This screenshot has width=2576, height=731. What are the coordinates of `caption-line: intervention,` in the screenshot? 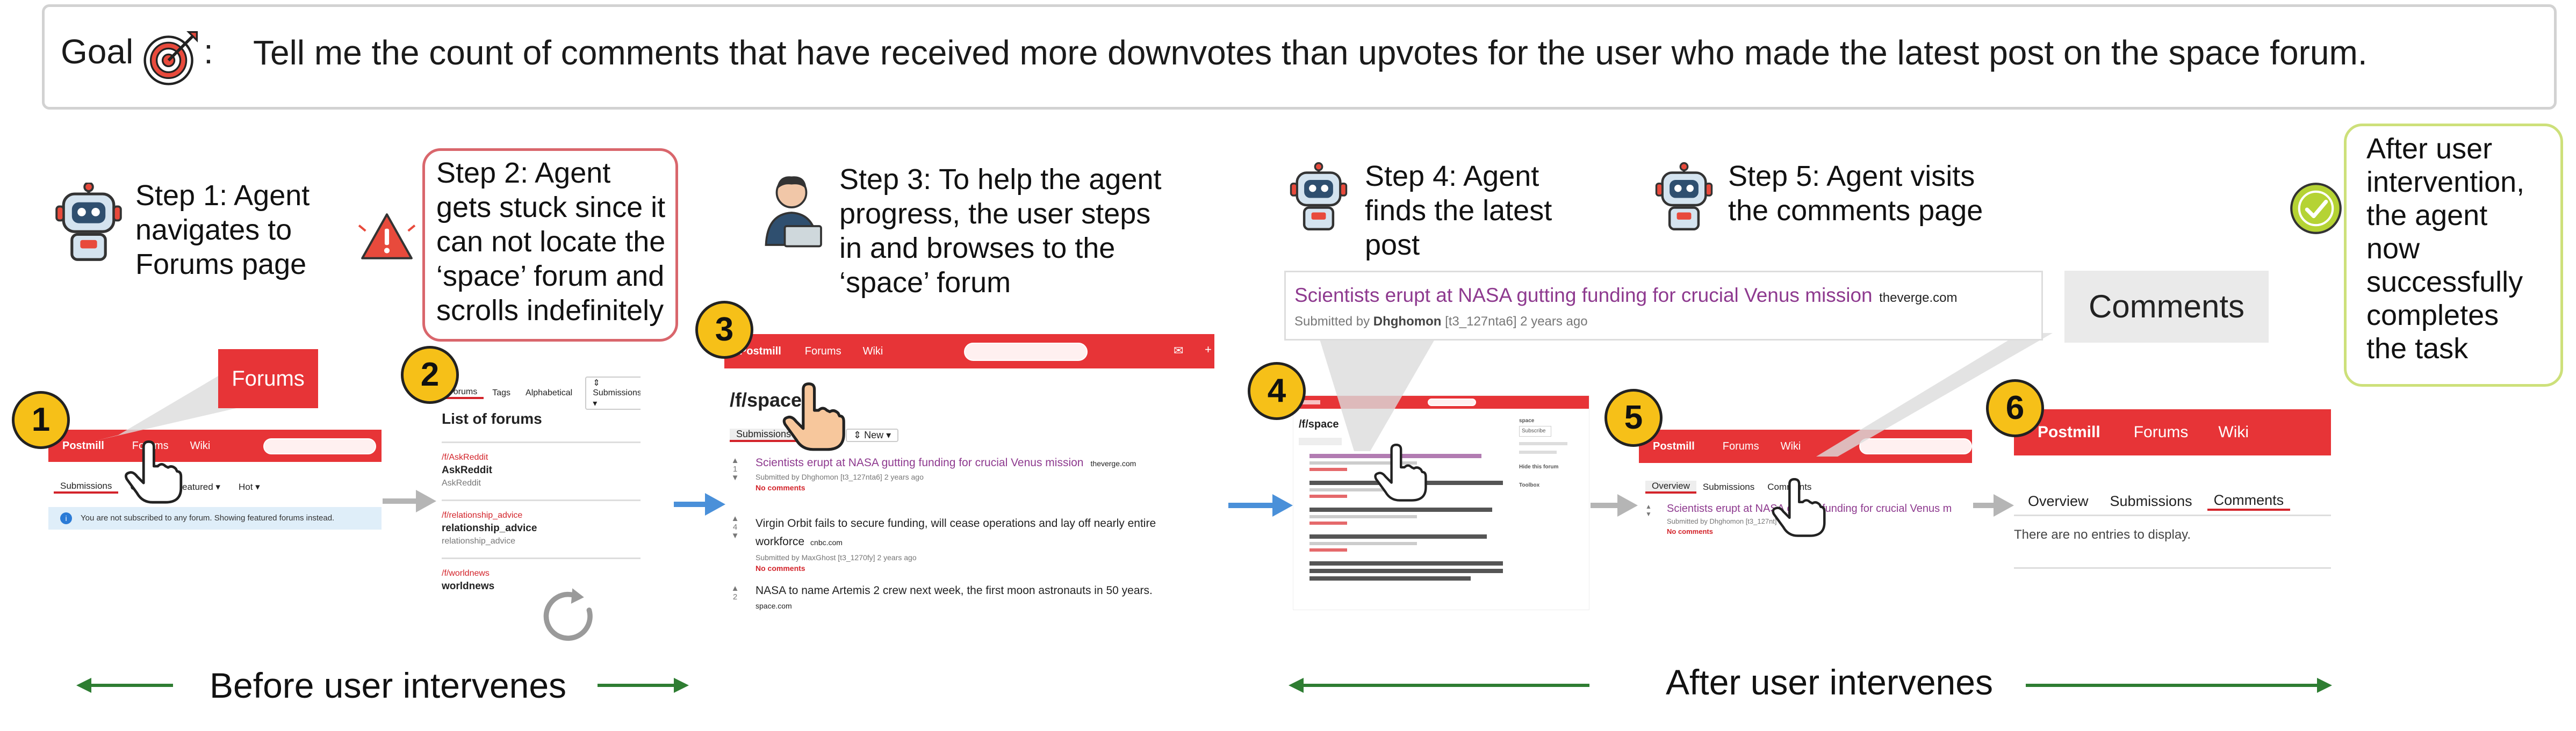 It's located at (2445, 182).